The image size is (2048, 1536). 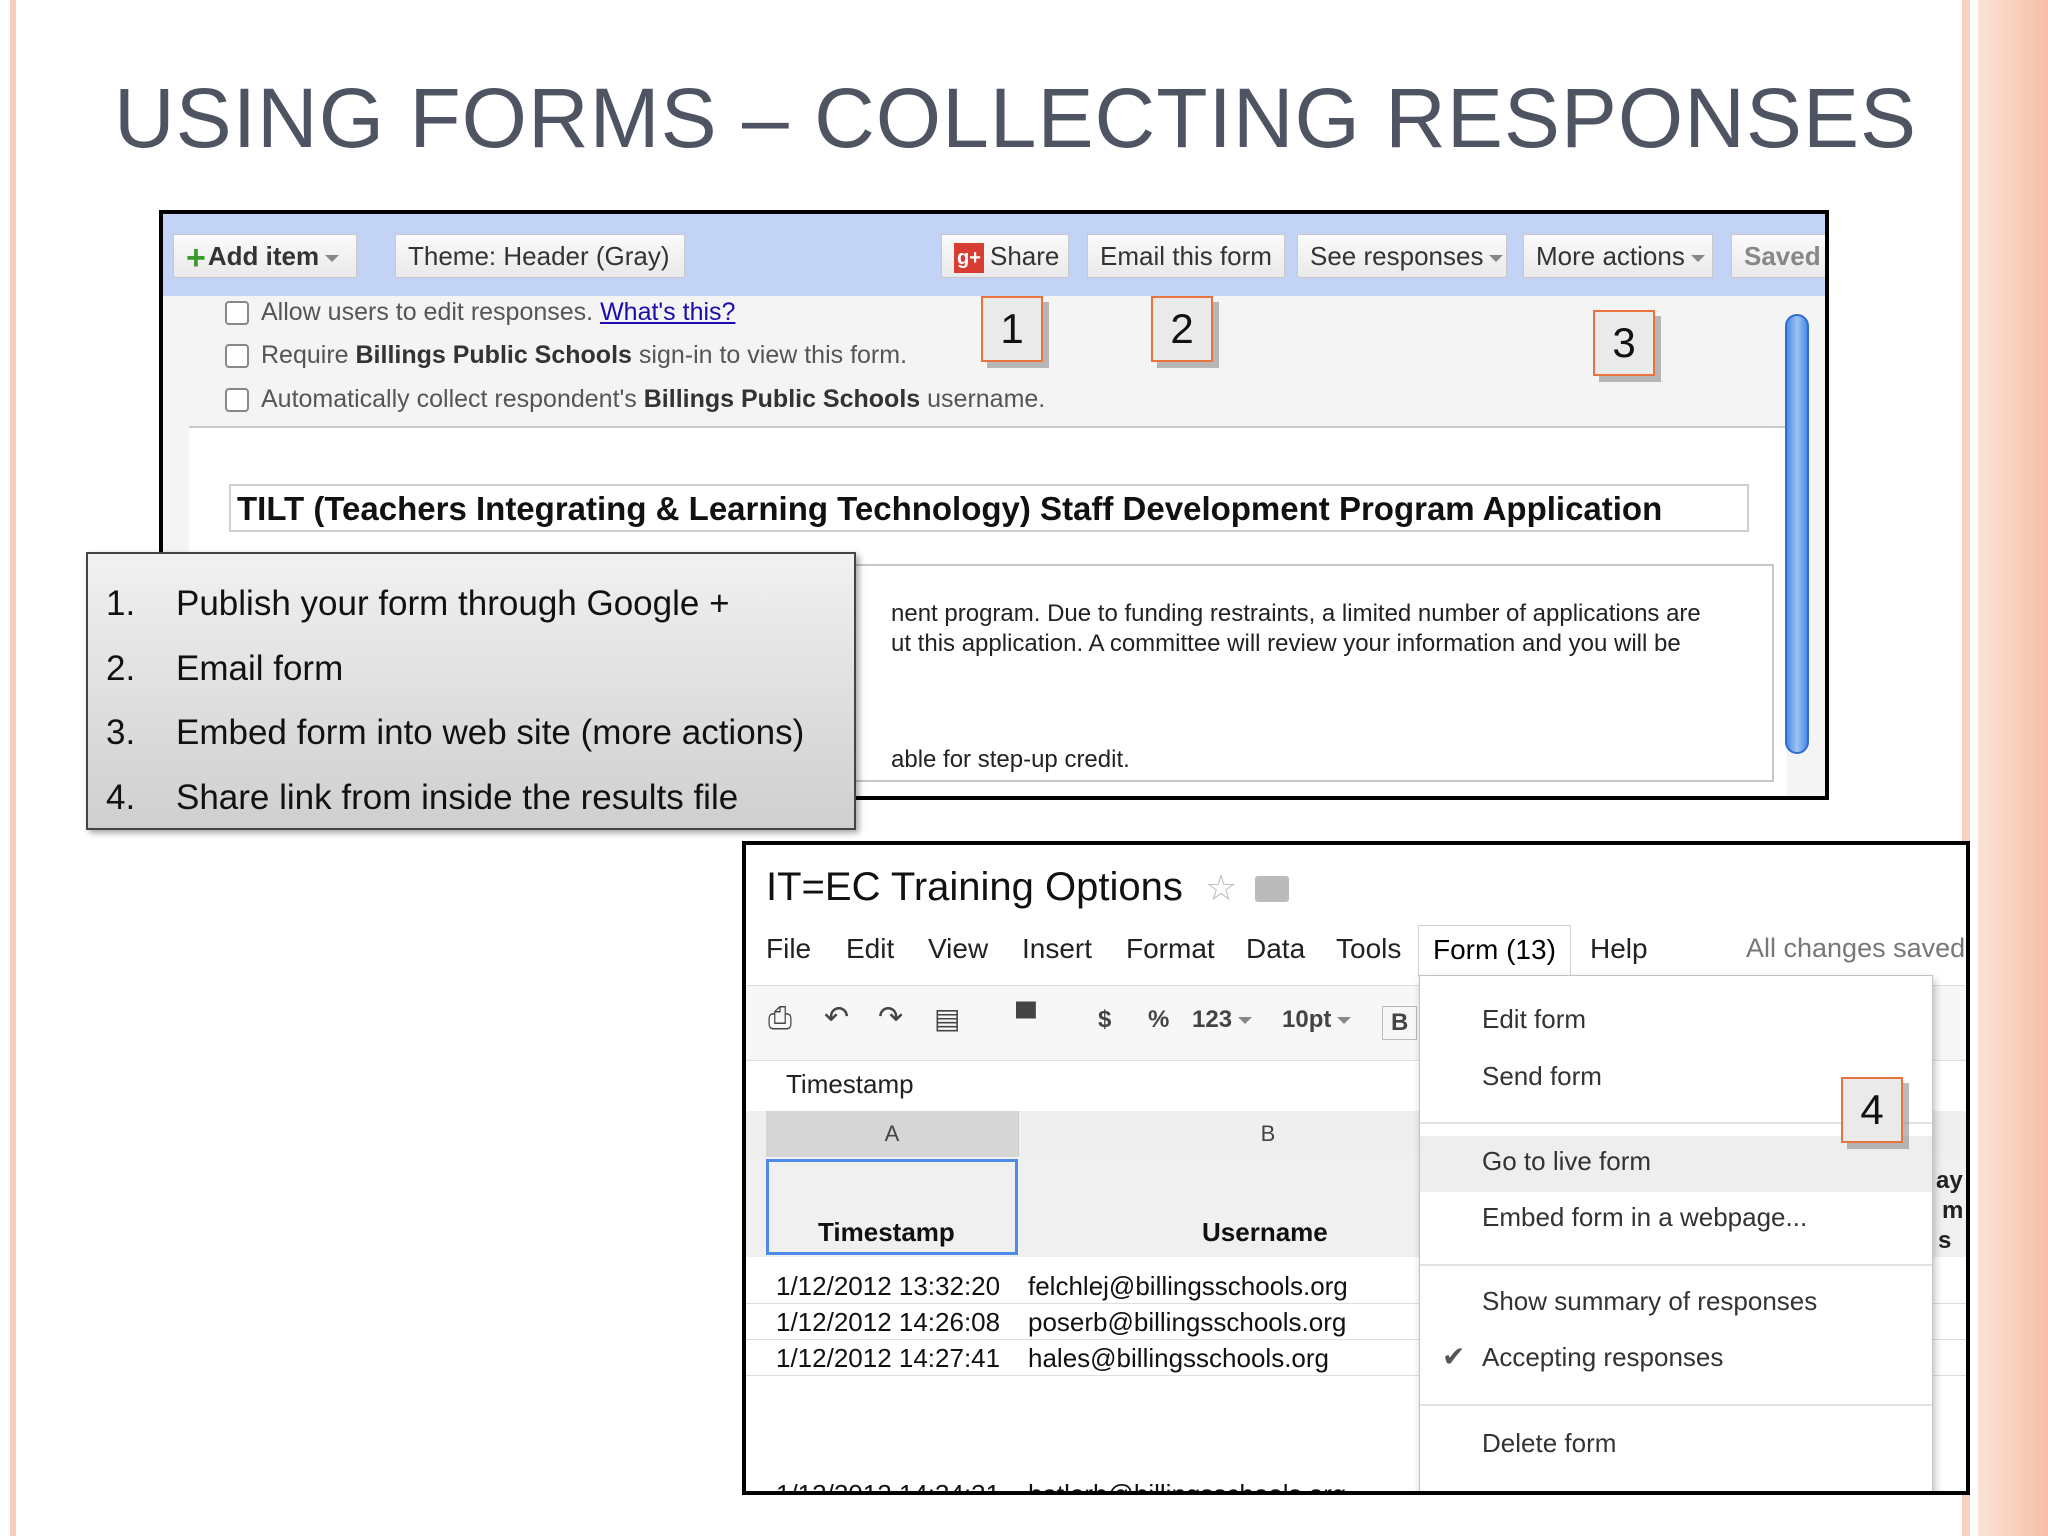 I want to click on check-icon: ✔, so click(x=1454, y=1356).